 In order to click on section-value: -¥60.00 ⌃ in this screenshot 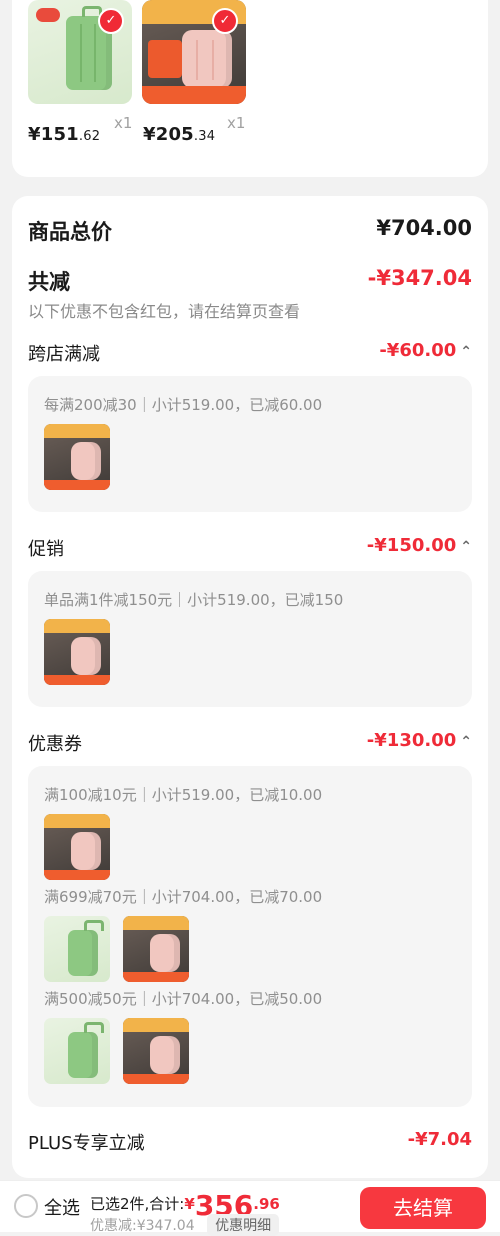, I will do `click(425, 350)`.